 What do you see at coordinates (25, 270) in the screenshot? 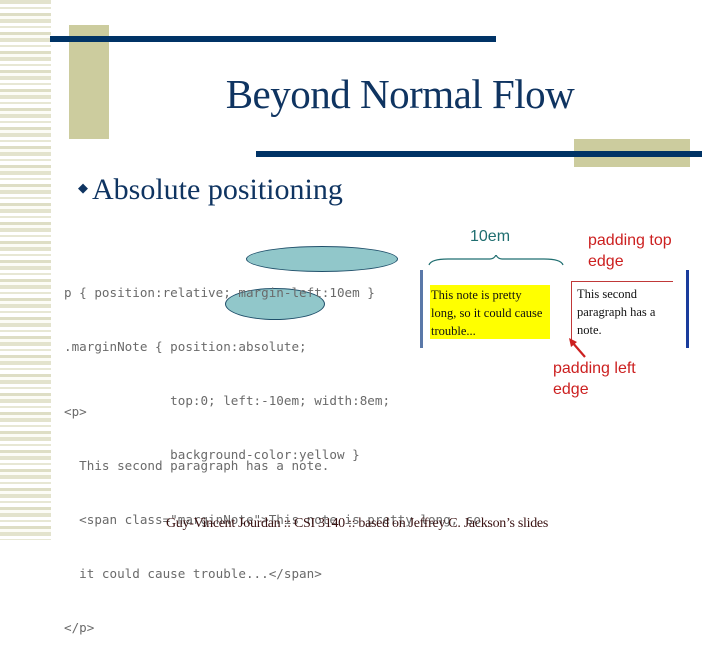
I see `decorative-stripes` at bounding box center [25, 270].